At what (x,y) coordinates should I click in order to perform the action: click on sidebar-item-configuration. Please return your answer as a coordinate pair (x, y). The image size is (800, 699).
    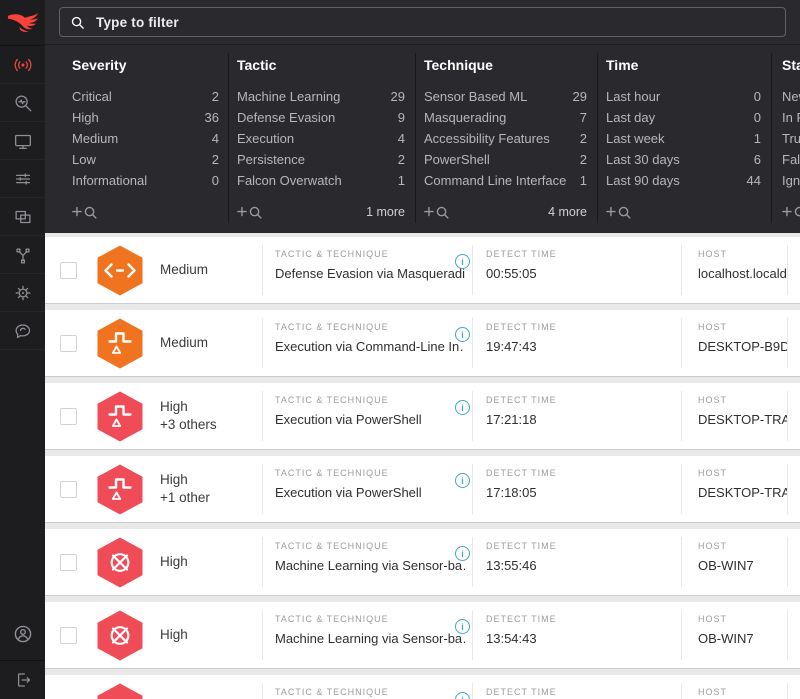
    Looking at the image, I should click on (22, 179).